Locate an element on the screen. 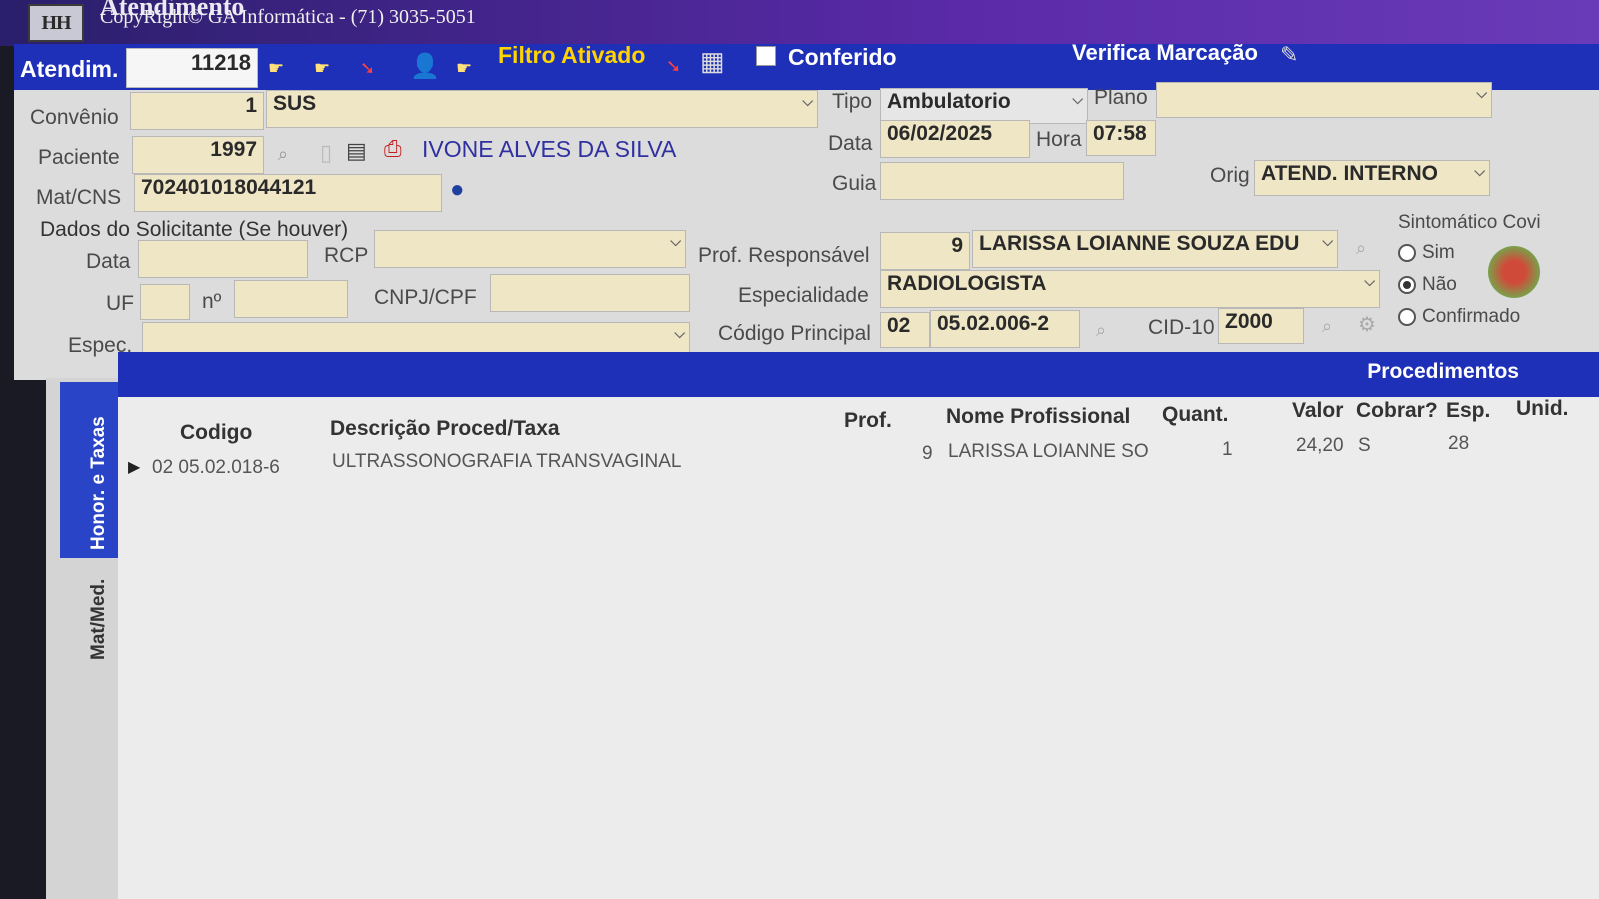 The height and width of the screenshot is (899, 1599). cell-cobrar: S is located at coordinates (1364, 445).